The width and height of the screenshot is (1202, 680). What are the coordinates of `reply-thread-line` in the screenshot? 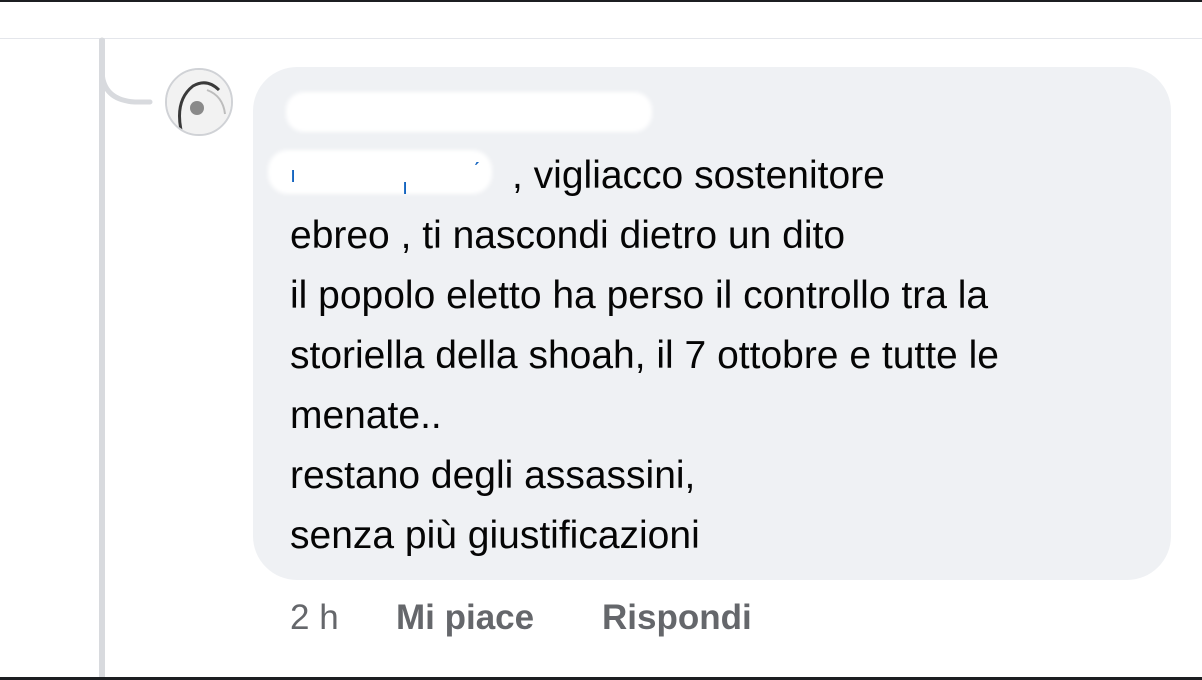 It's located at (102, 359).